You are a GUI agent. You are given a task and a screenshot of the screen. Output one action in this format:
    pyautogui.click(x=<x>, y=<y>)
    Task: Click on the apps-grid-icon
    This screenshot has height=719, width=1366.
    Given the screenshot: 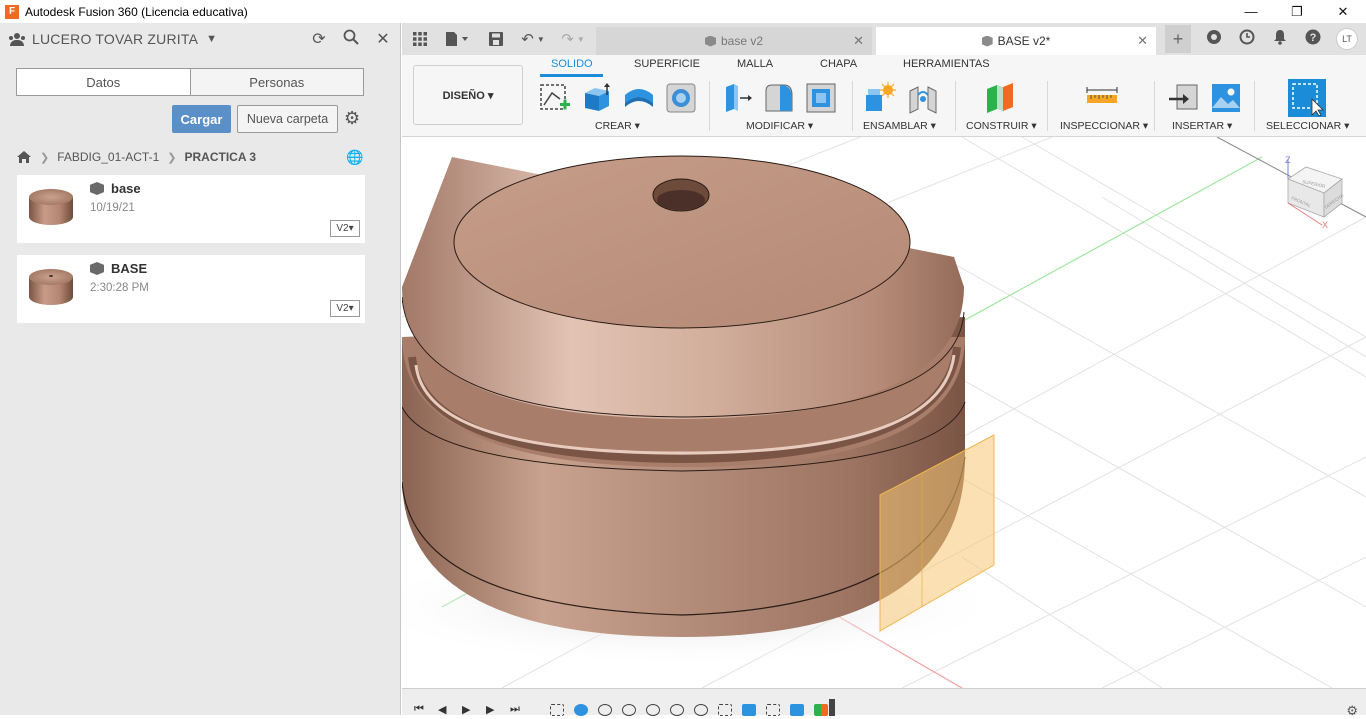 What is the action you would take?
    pyautogui.click(x=420, y=39)
    